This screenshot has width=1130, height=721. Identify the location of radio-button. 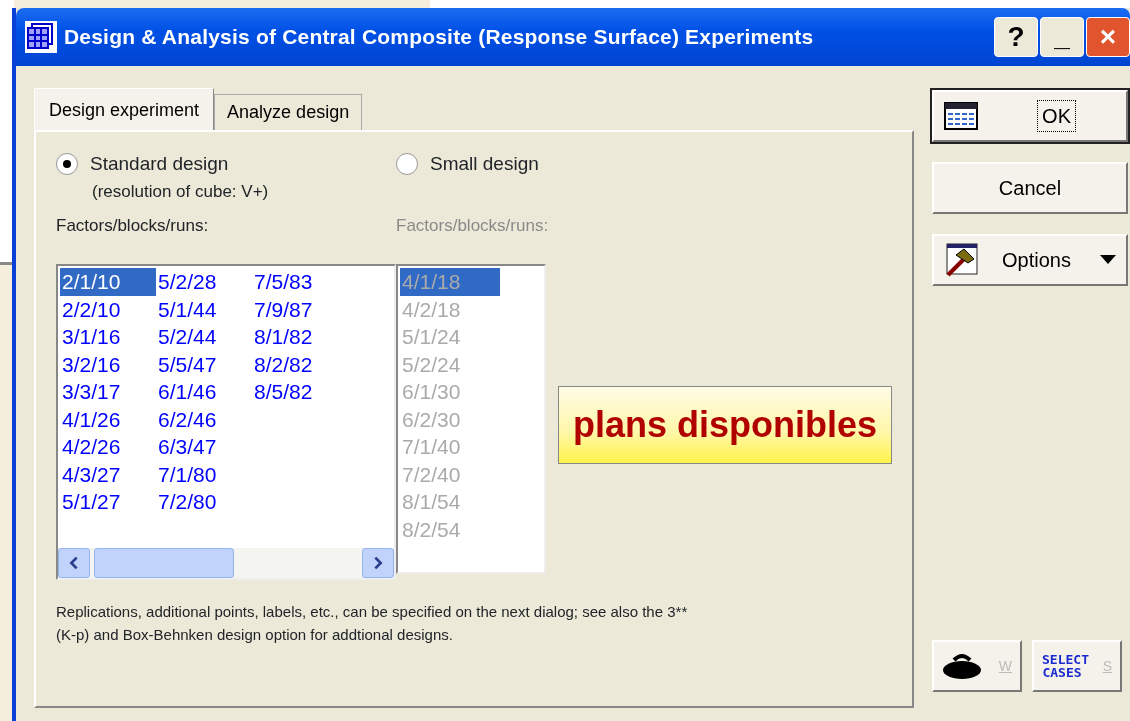
(67, 164).